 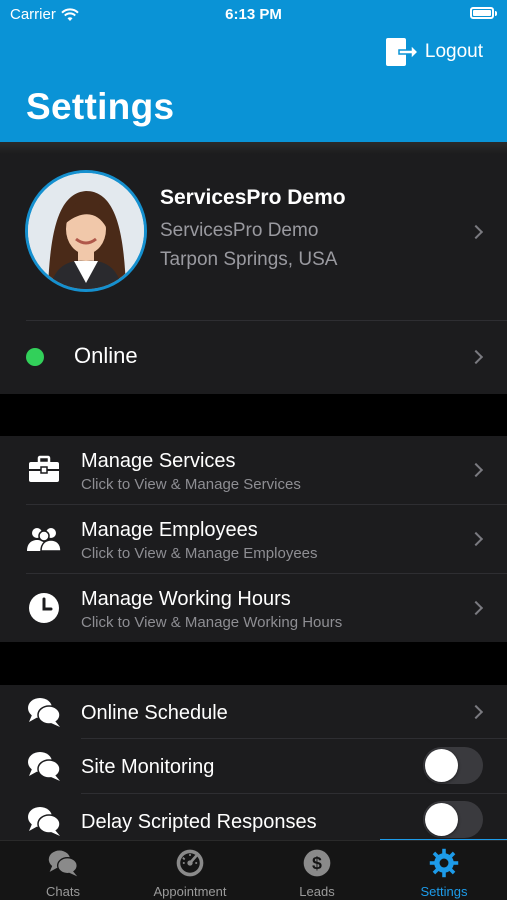 What do you see at coordinates (402, 52) in the screenshot?
I see `logout-icon` at bounding box center [402, 52].